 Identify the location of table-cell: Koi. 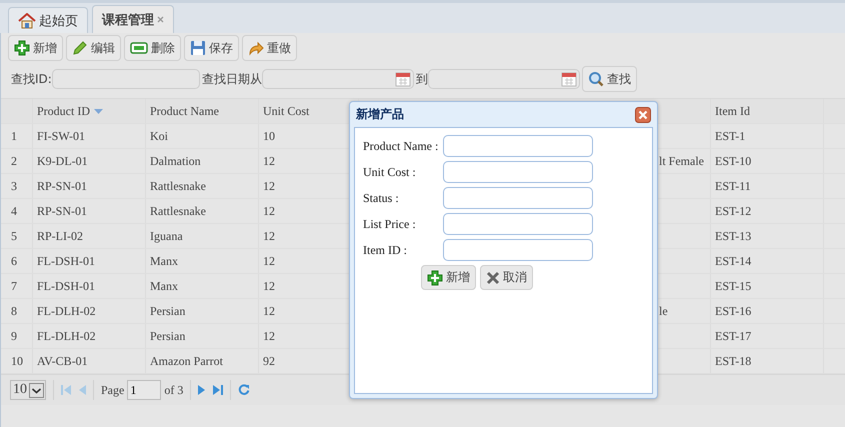
(202, 136).